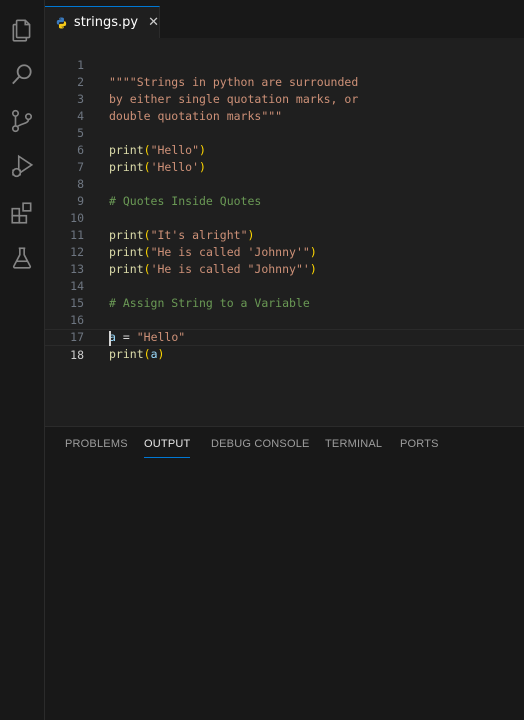 The height and width of the screenshot is (720, 524). I want to click on code-line: 8 # Quotes Inside Quotes, so click(284, 183).